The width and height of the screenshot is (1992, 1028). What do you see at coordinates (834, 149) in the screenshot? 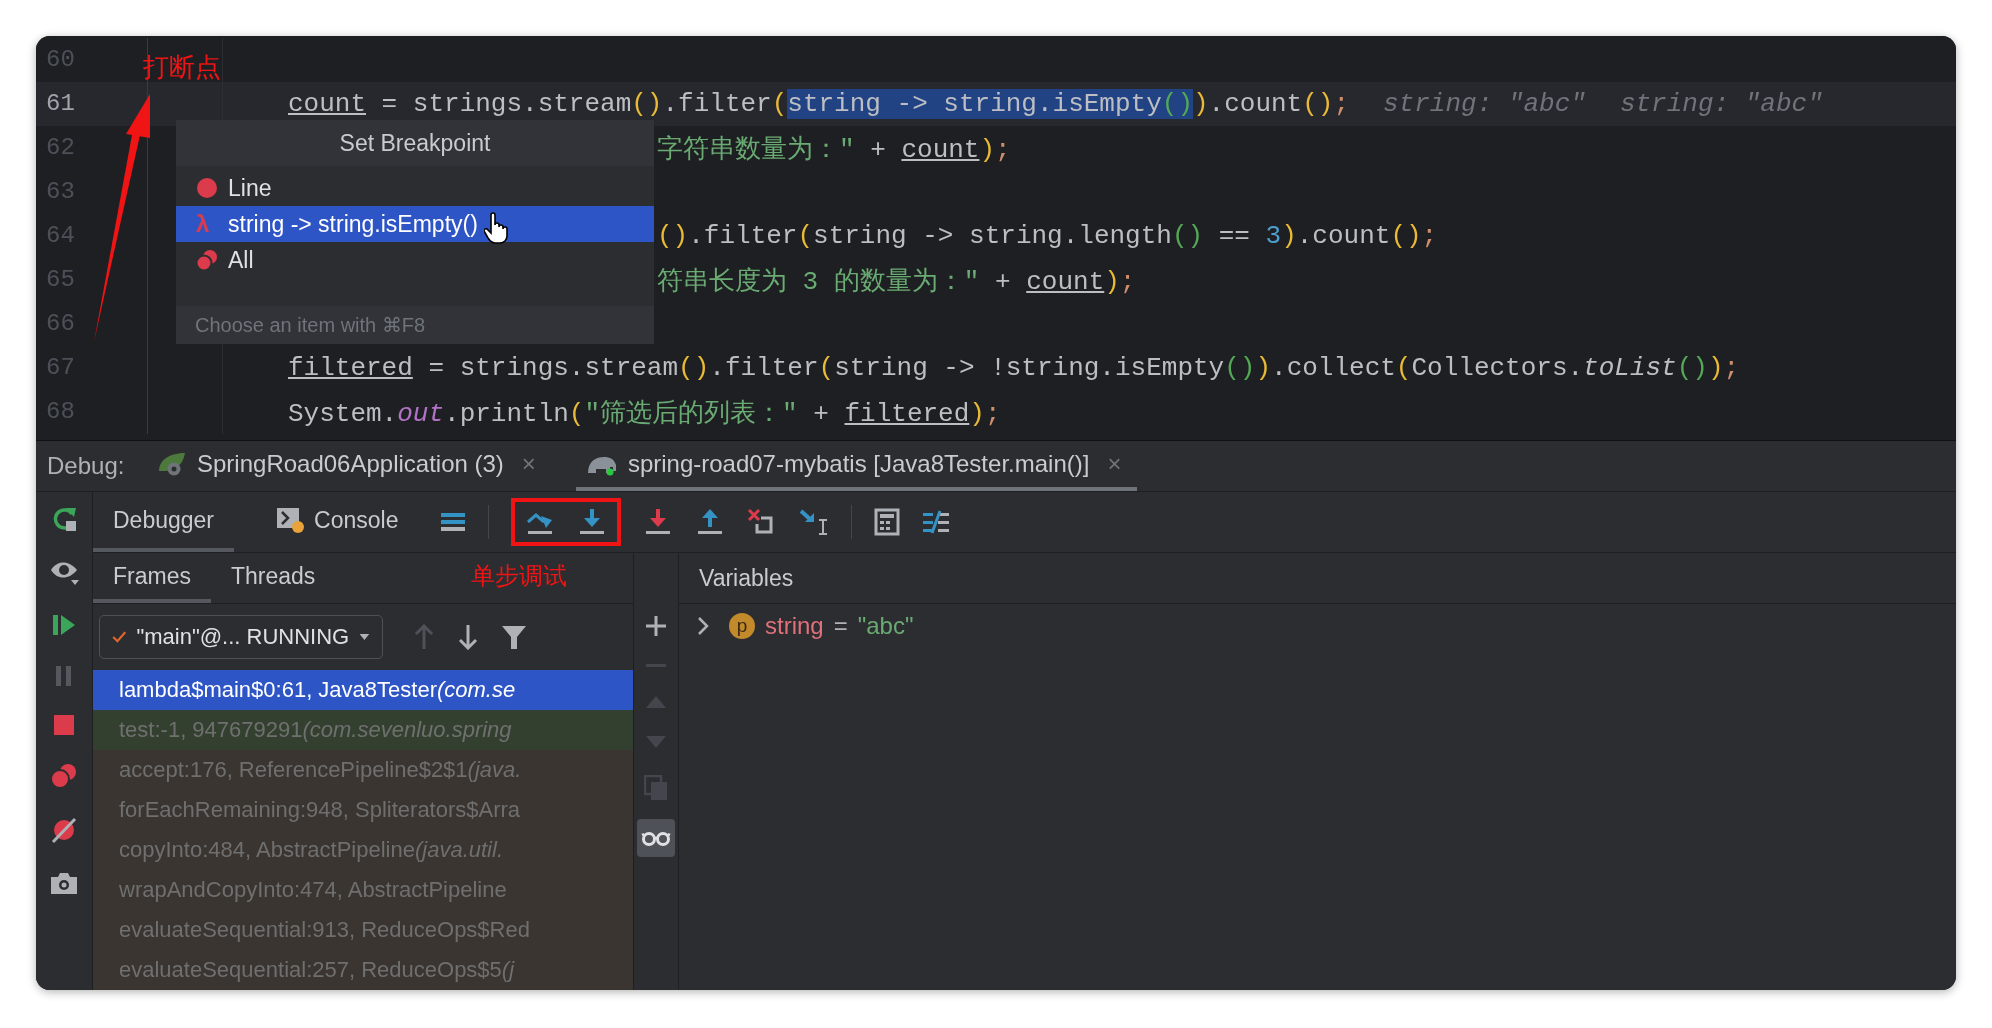
I see `code-line: 字符串数量为：" + count);` at bounding box center [834, 149].